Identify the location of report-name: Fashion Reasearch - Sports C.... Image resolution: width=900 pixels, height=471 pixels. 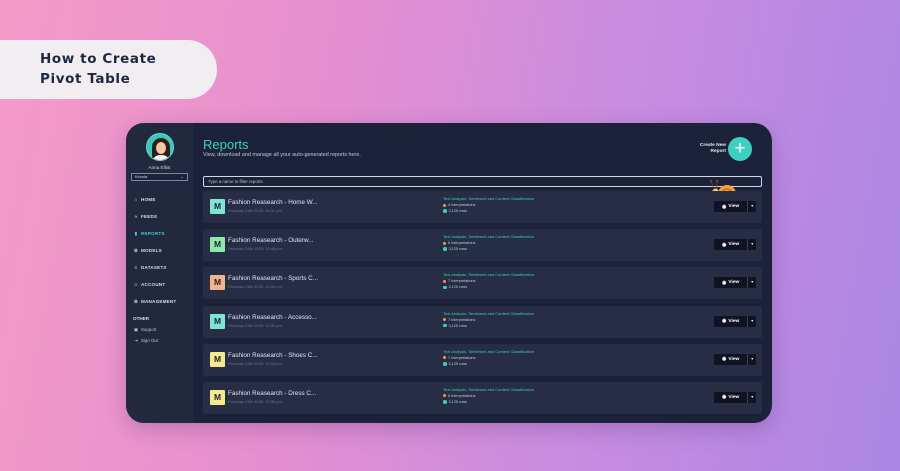
(273, 278).